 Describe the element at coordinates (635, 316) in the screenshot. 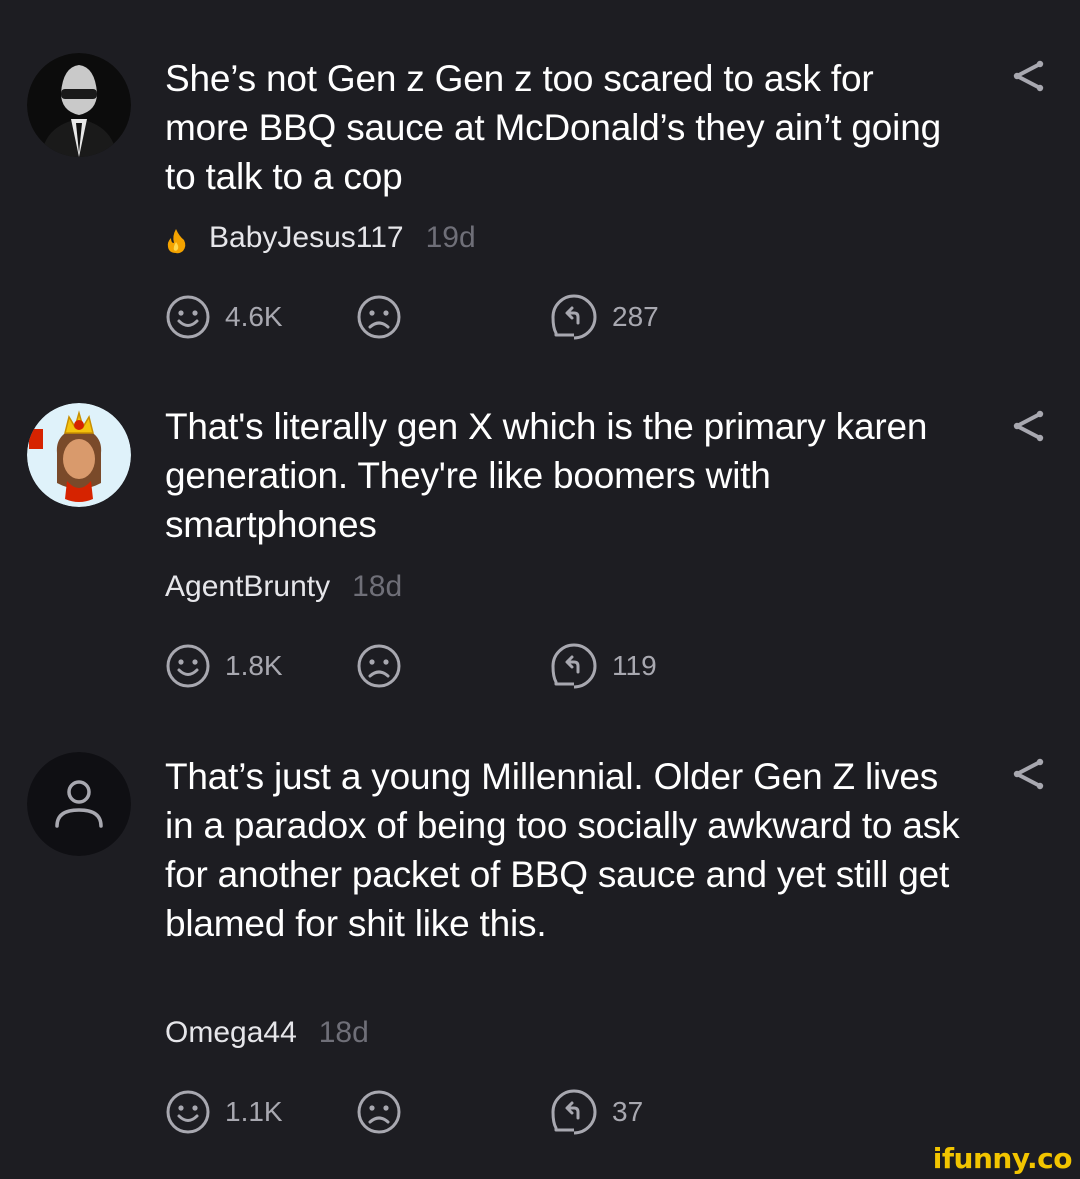

I see `reply-count: 287` at that location.